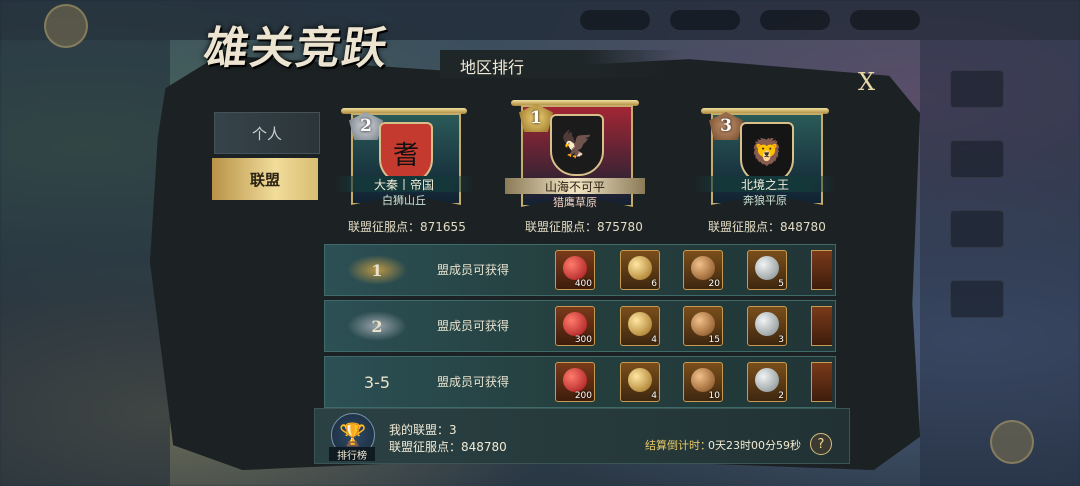 The image size is (1080, 486). Describe the element at coordinates (577, 145) in the screenshot. I see `eagle-icon: 🦅` at that location.